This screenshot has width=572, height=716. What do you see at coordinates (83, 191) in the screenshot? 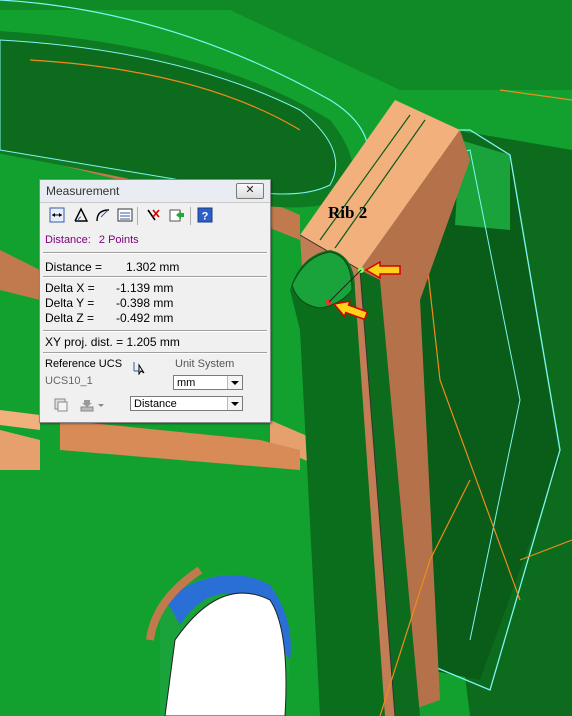
I see `dialog-title: Measurement` at bounding box center [83, 191].